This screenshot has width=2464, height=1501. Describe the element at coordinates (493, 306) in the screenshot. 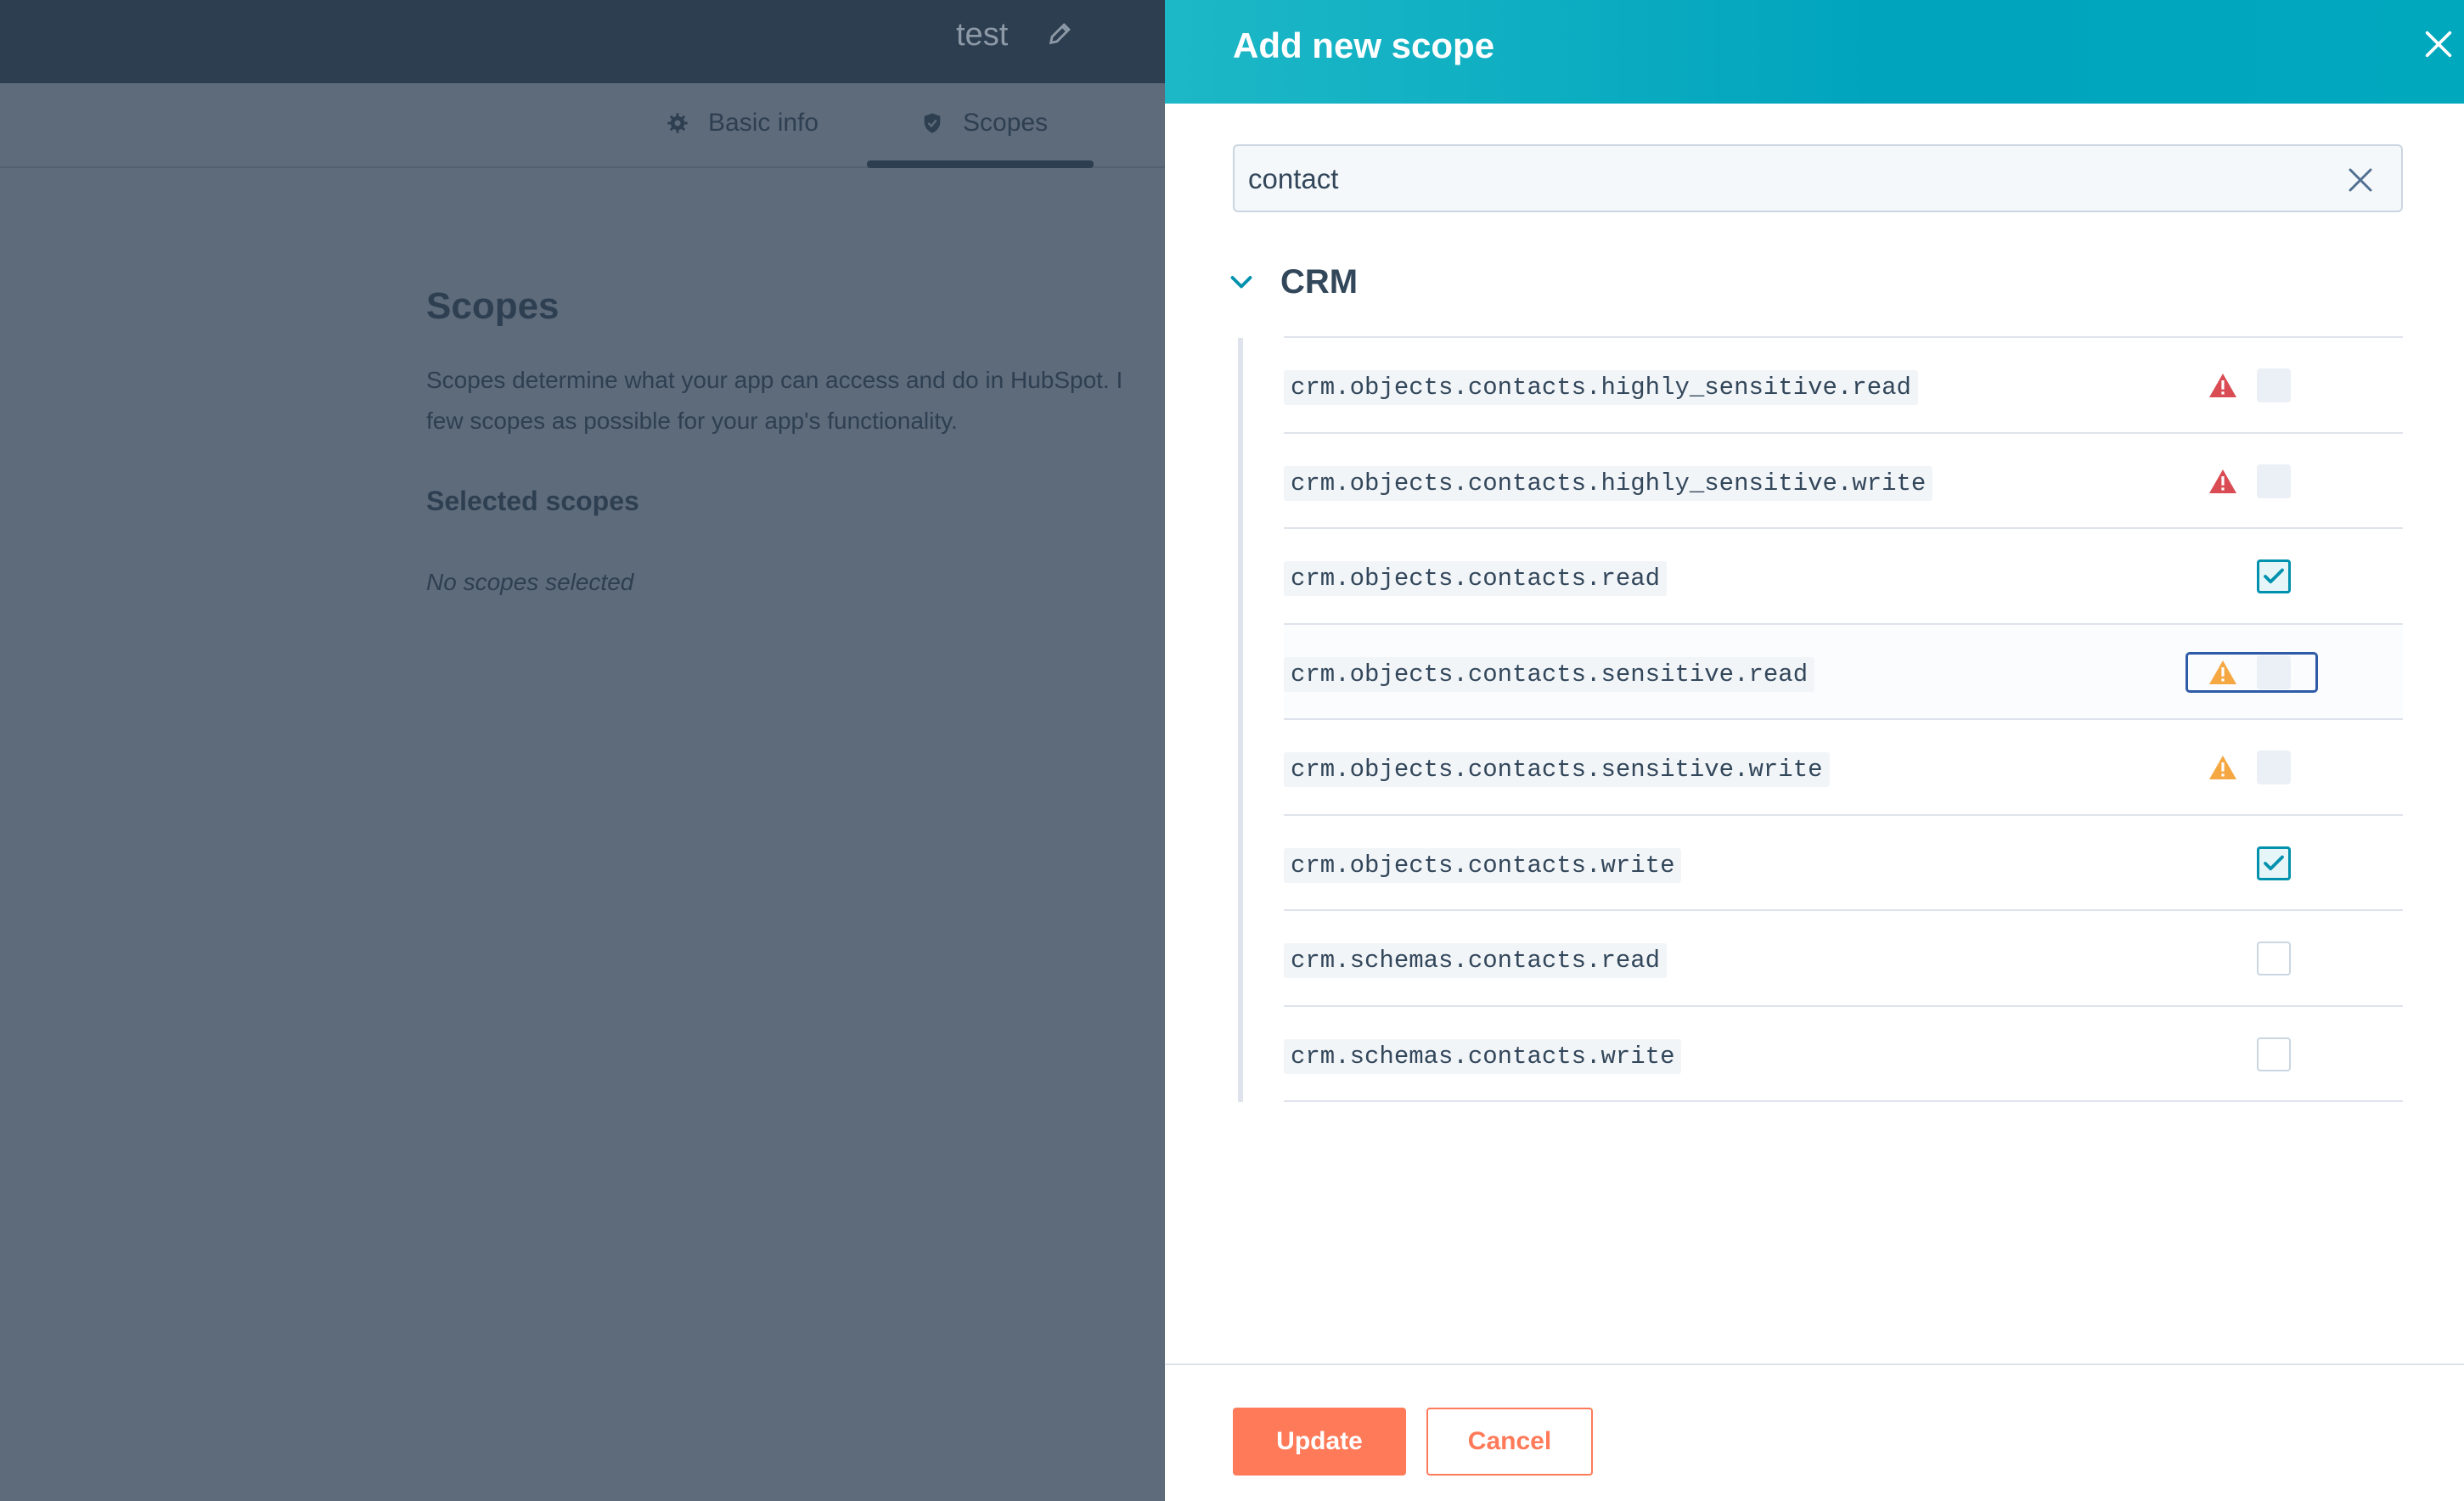

I see `page-title: Scopes` at that location.